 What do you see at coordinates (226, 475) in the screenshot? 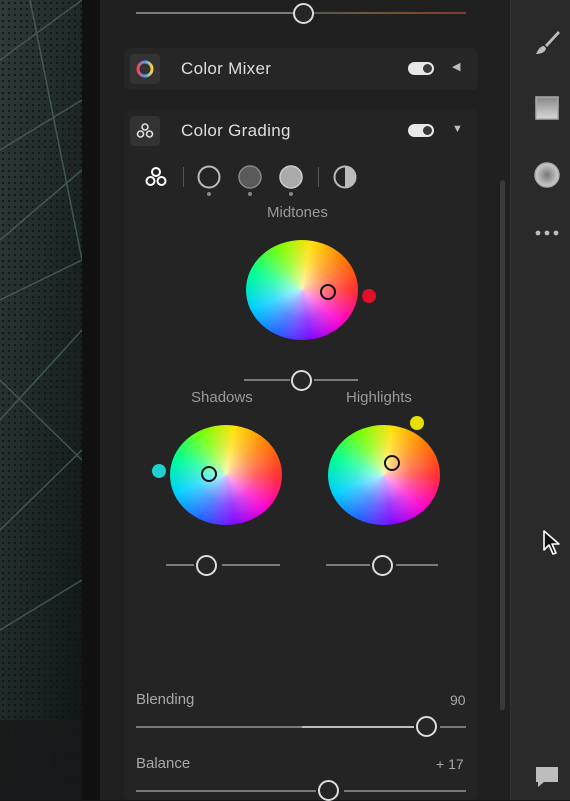
I see `shadows-wheel` at bounding box center [226, 475].